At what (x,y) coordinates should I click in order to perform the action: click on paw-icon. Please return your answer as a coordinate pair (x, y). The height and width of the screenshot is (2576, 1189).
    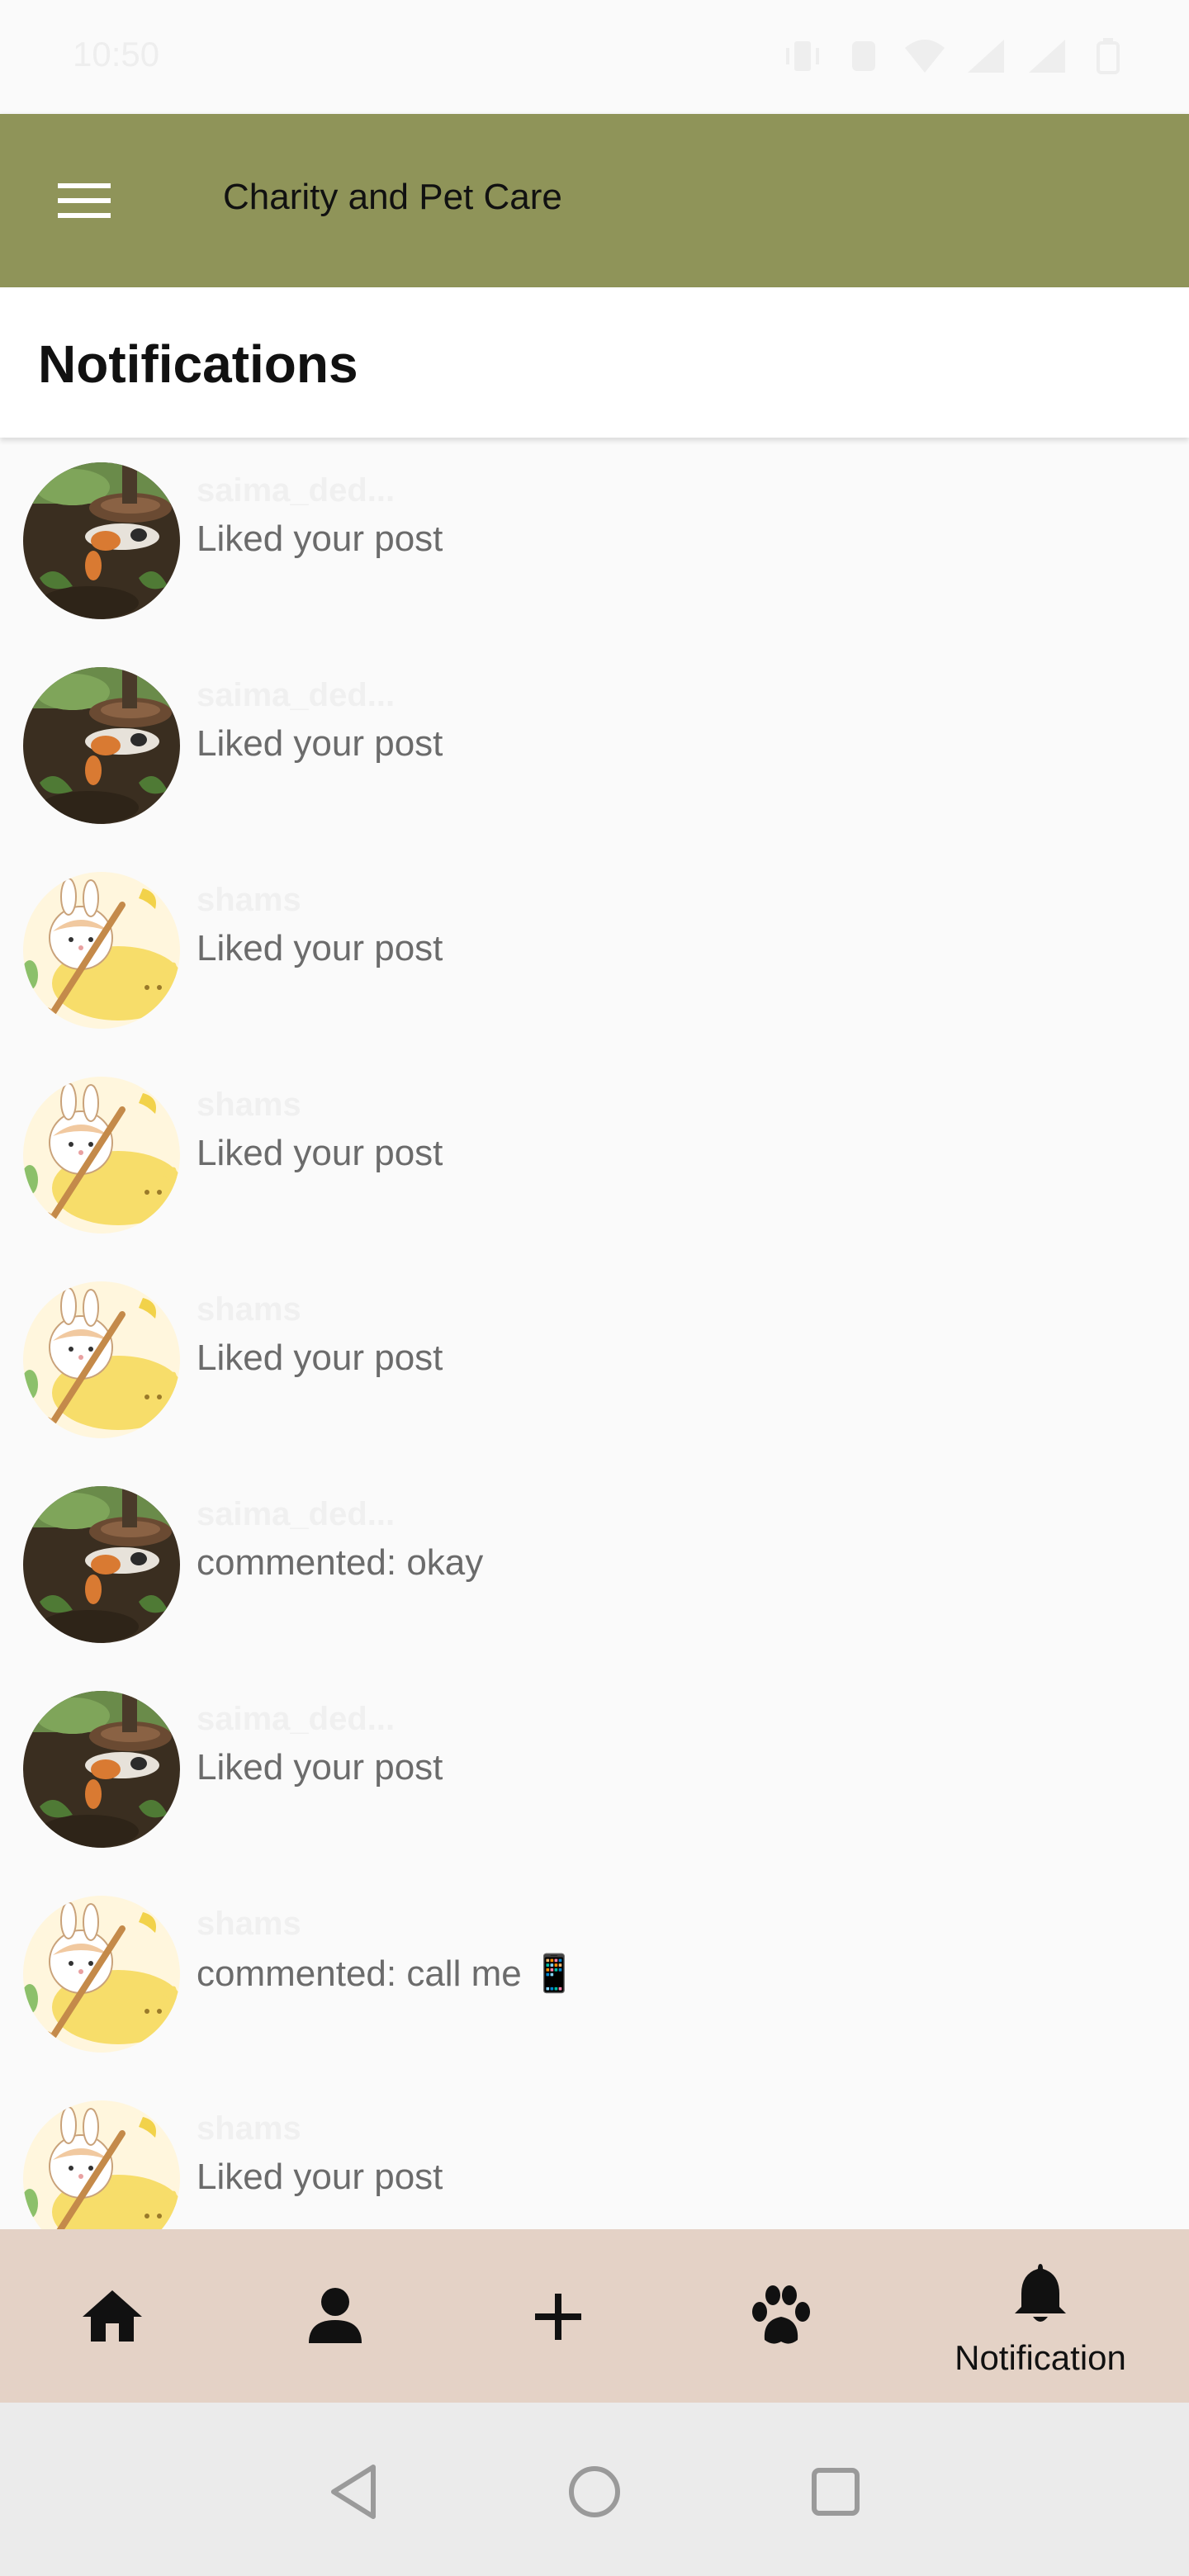
    Looking at the image, I should click on (781, 2314).